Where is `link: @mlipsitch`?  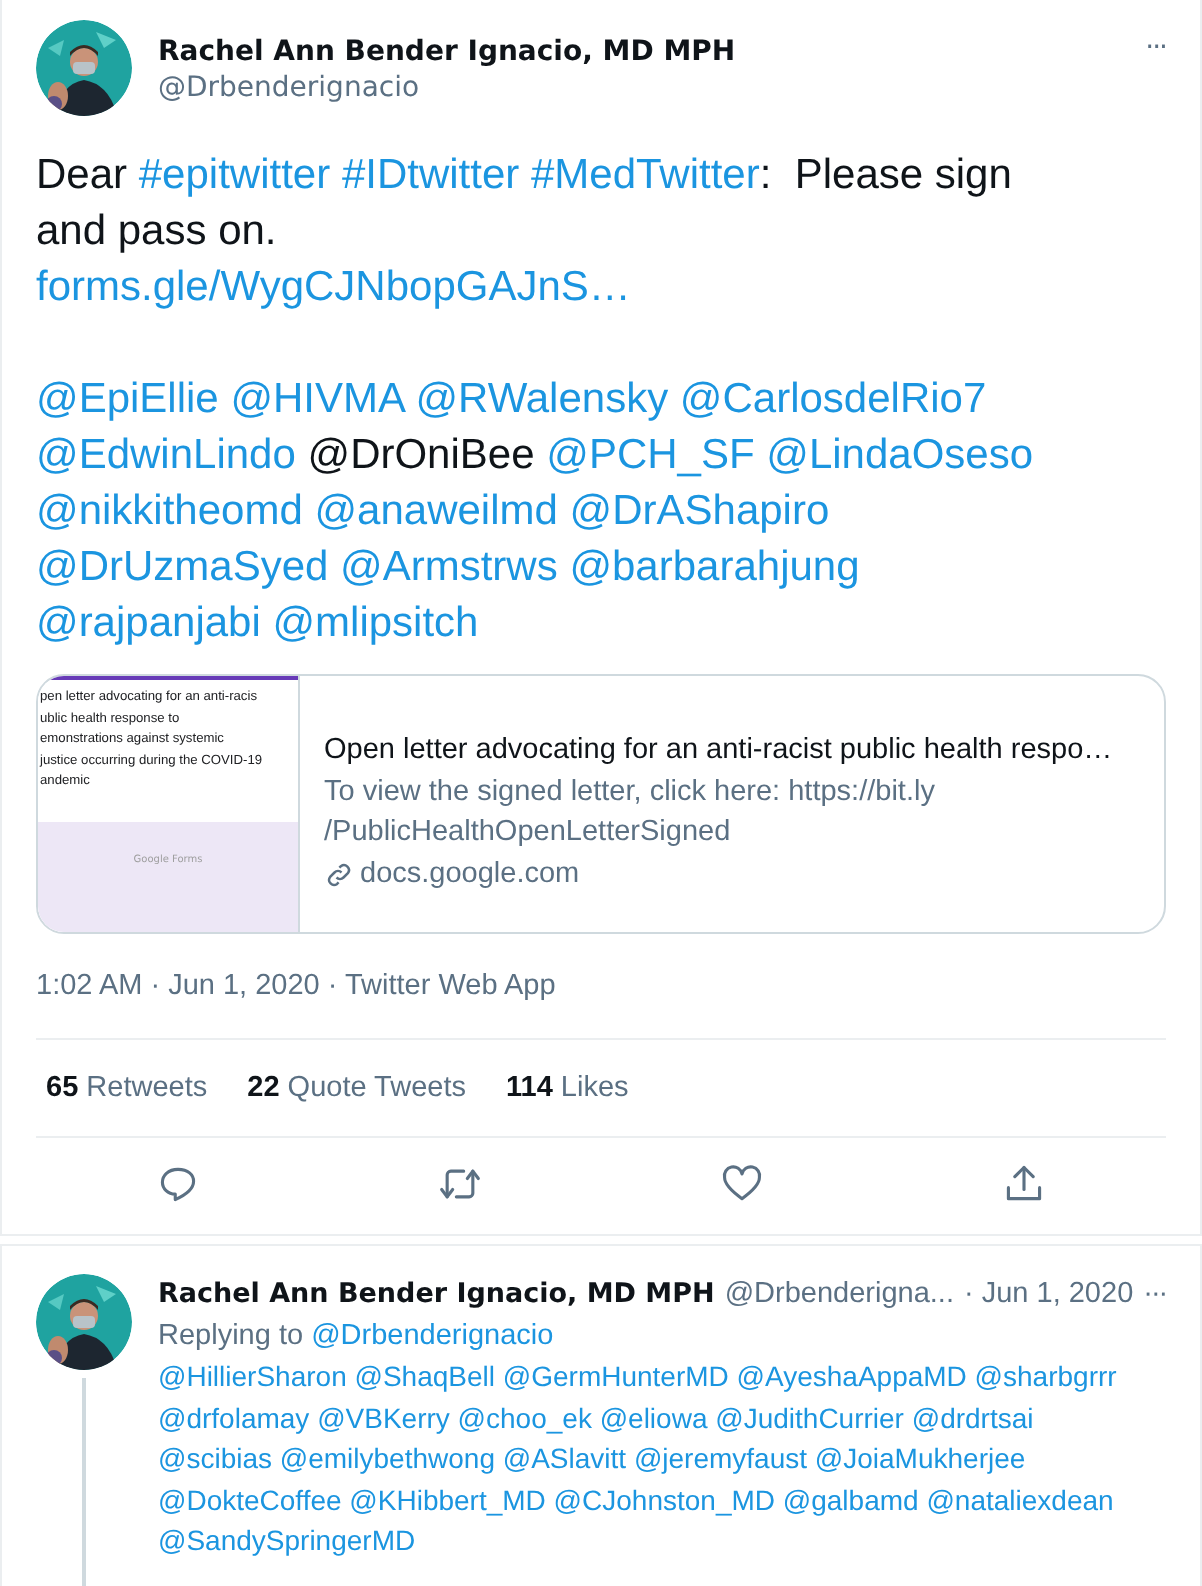 link: @mlipsitch is located at coordinates (375, 623).